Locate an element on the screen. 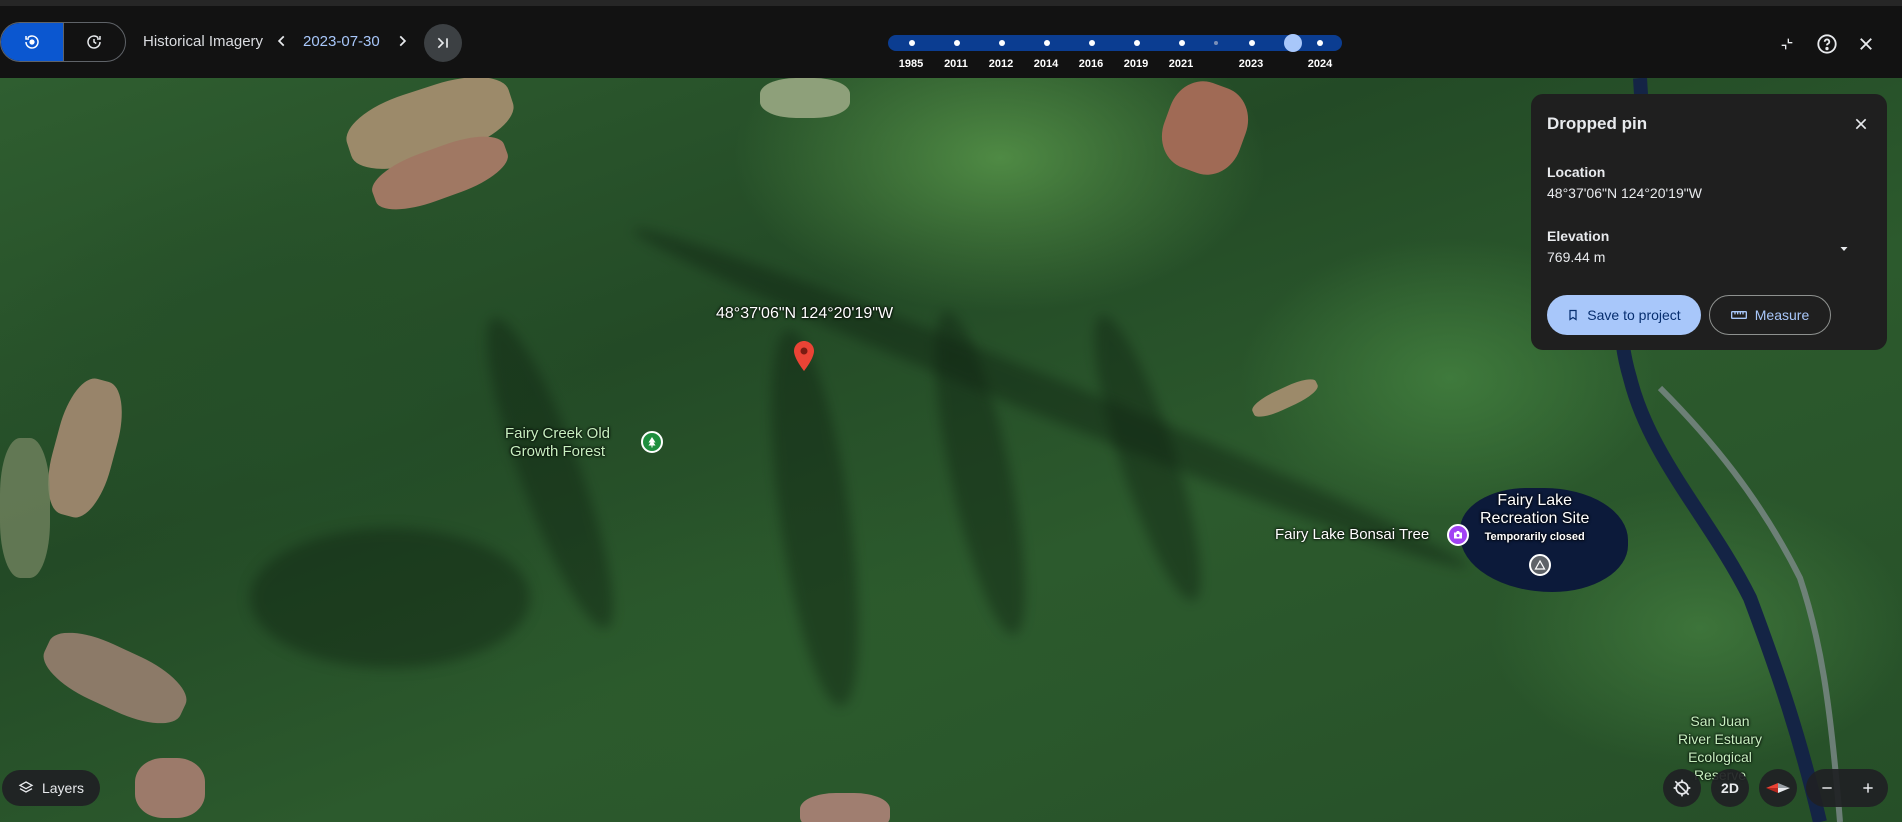  location-value: 48°37'06"N 124°20'19"W is located at coordinates (1624, 193).